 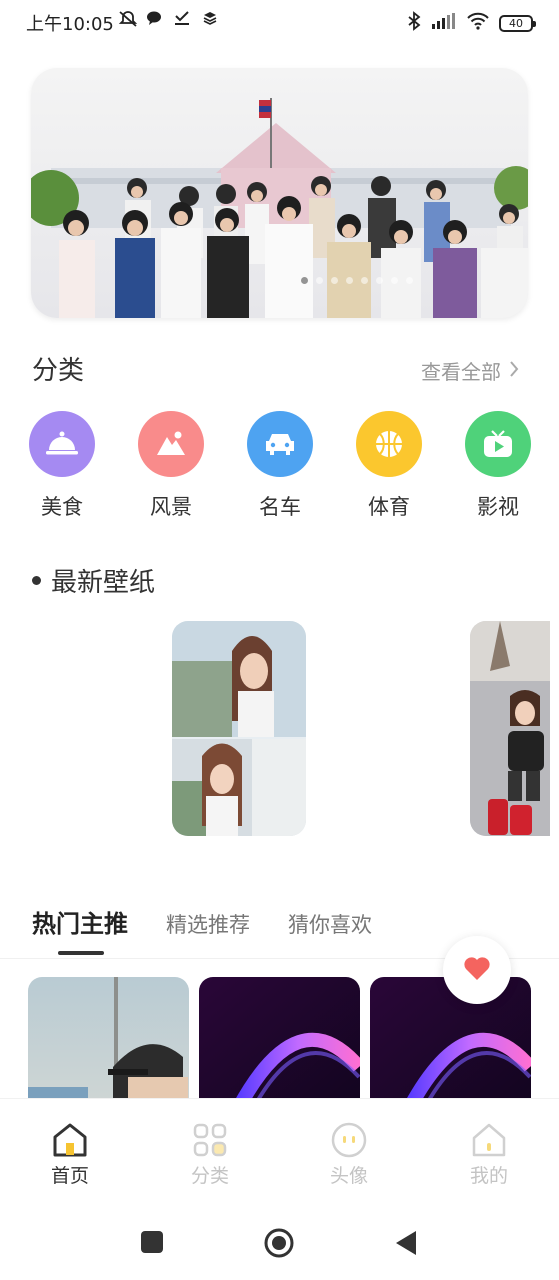 I want to click on bottom-navigation: 首页 分类 头像 我的, so click(x=279, y=1153).